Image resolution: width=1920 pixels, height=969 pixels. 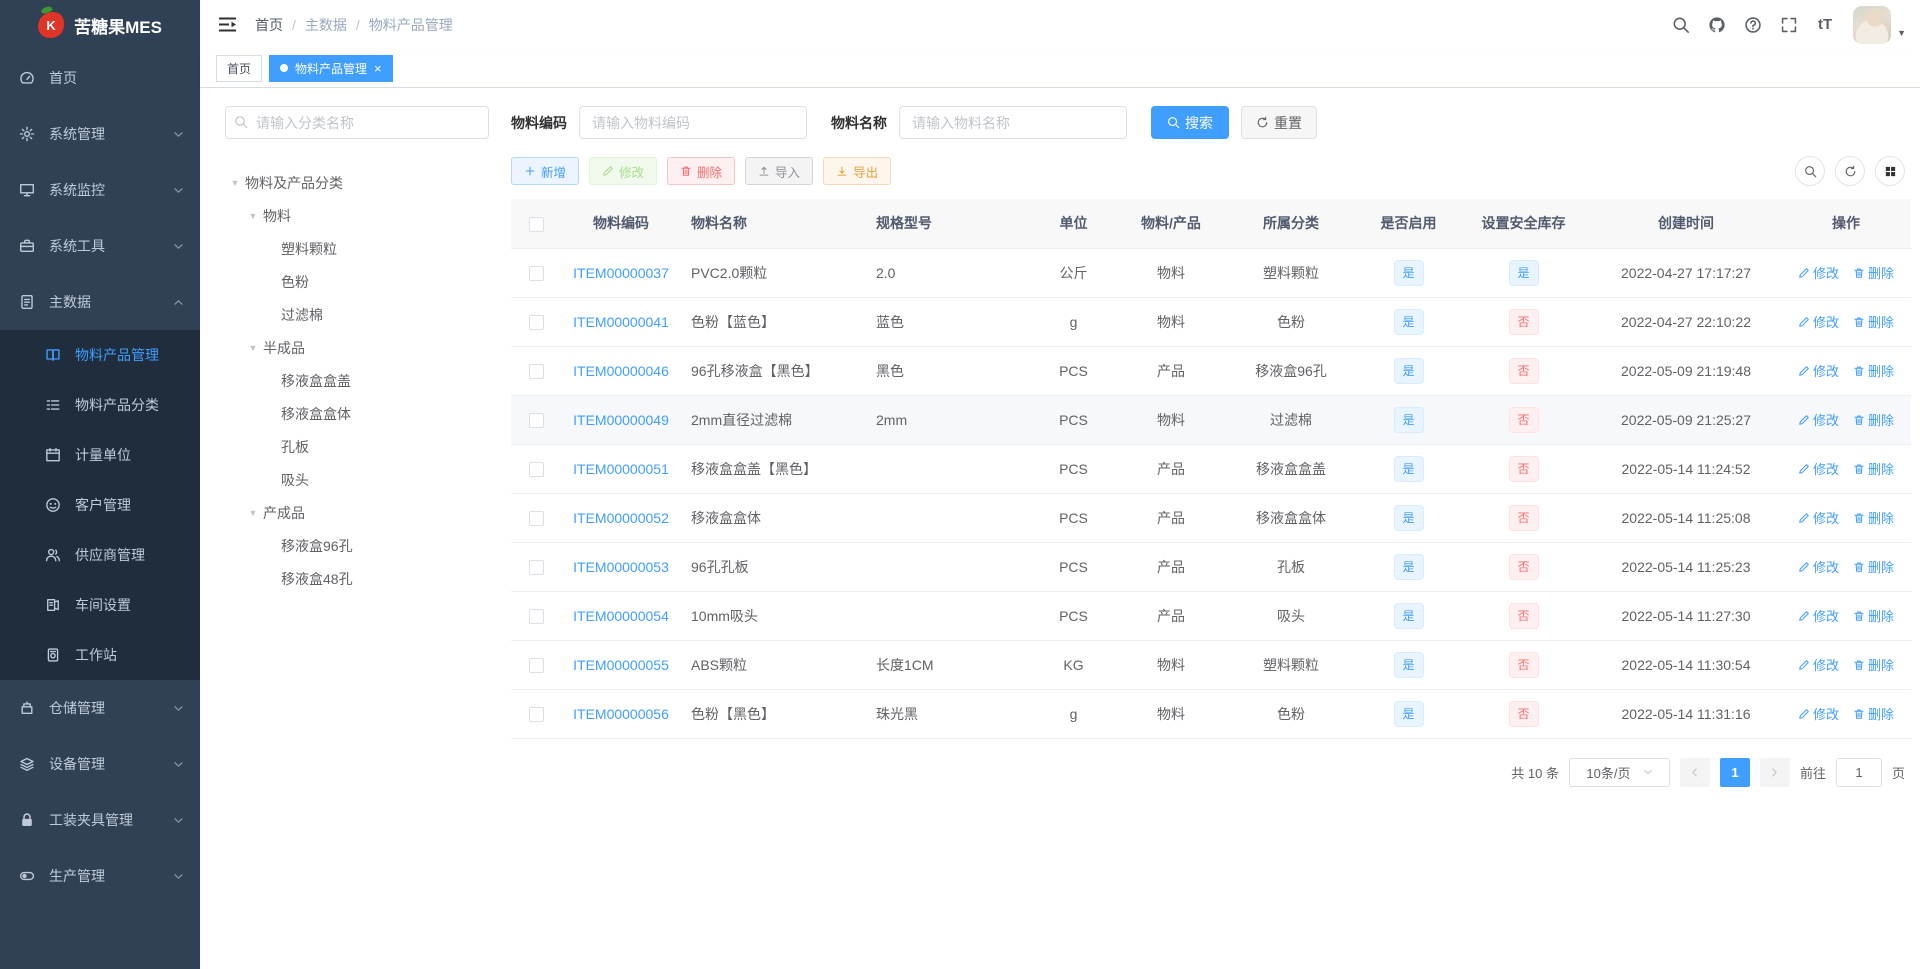 I want to click on tree-node: 孔板, so click(x=357, y=446).